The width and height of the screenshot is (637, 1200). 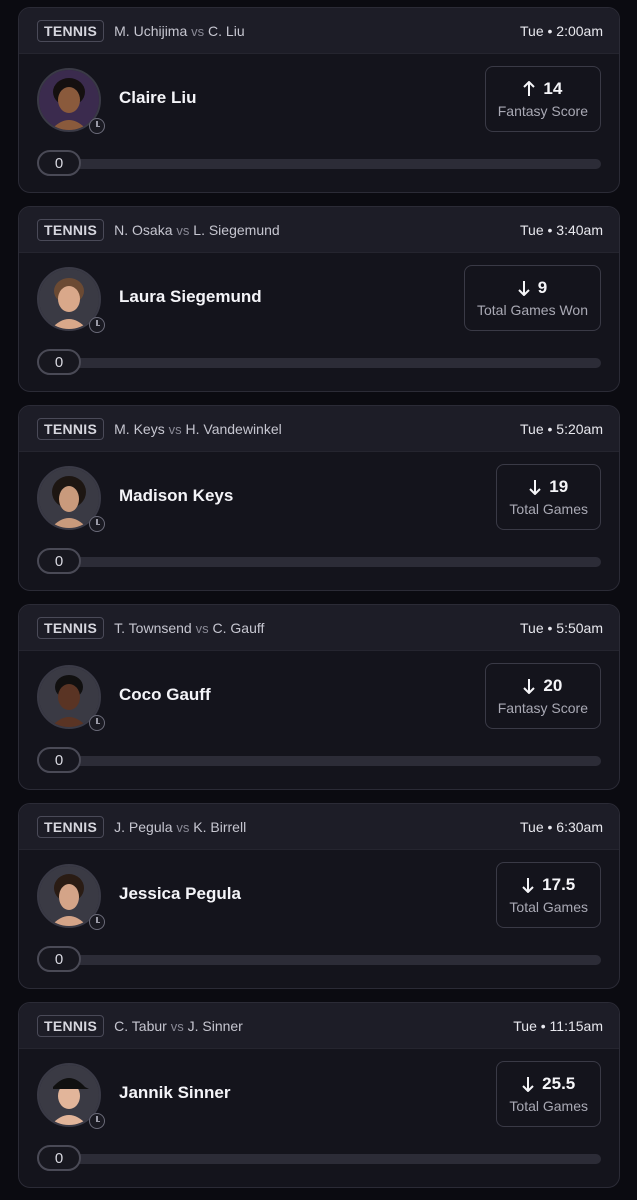 I want to click on matchup-player-1: T. Townsend, so click(x=153, y=627).